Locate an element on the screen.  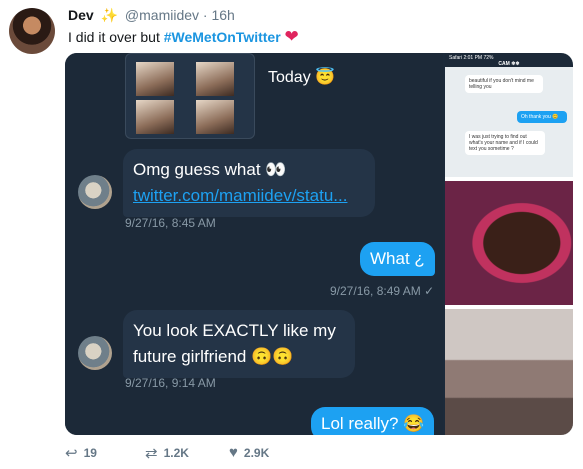
today-label: Today 😇 is located at coordinates (302, 77).